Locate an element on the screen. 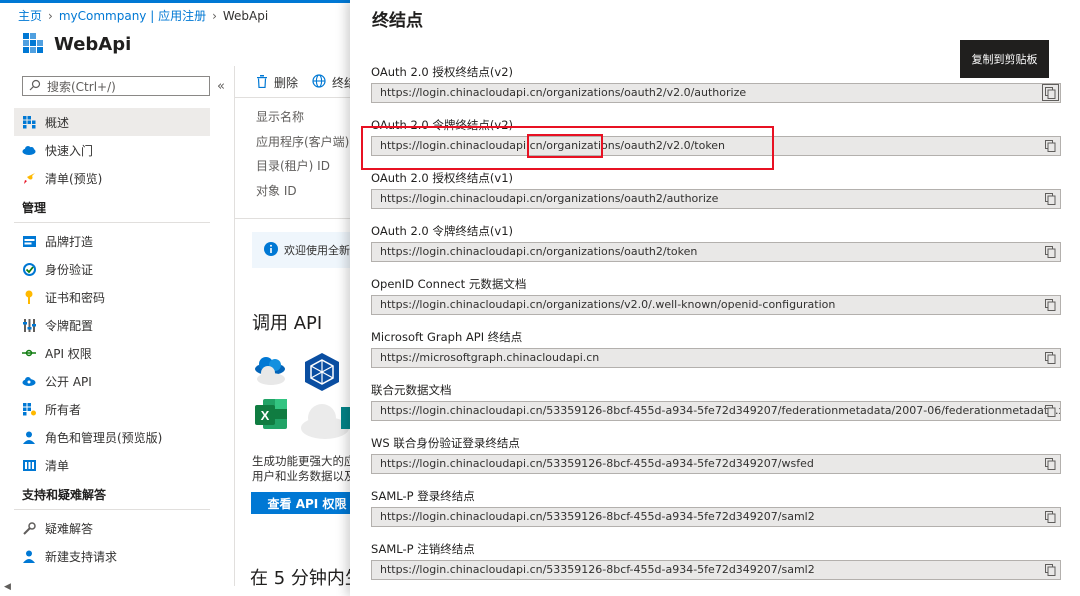  owners-grid-icon is located at coordinates (29, 409).